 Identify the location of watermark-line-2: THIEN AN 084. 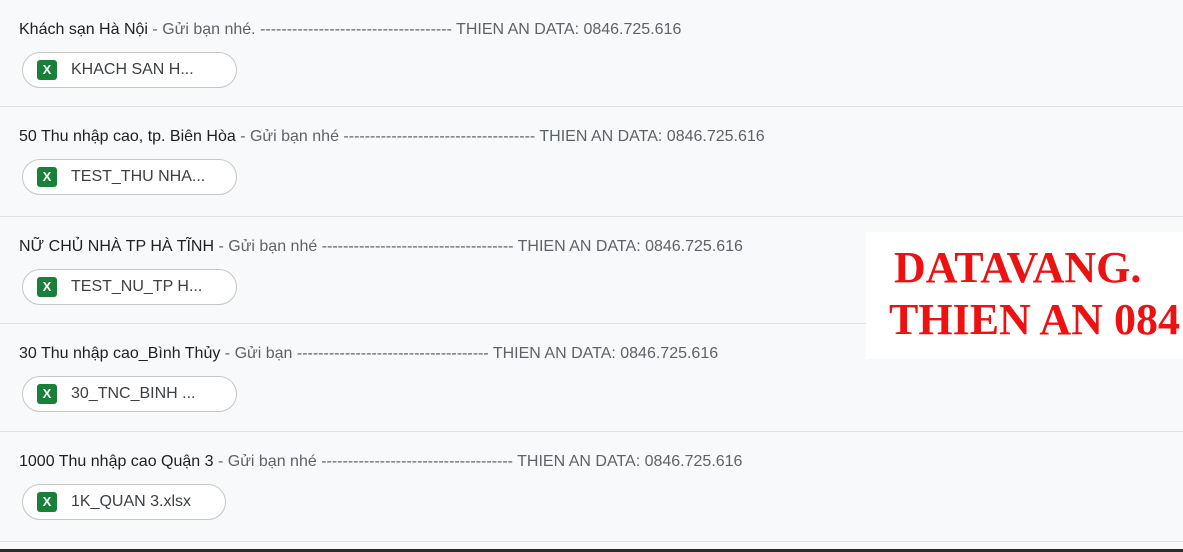
(1034, 319).